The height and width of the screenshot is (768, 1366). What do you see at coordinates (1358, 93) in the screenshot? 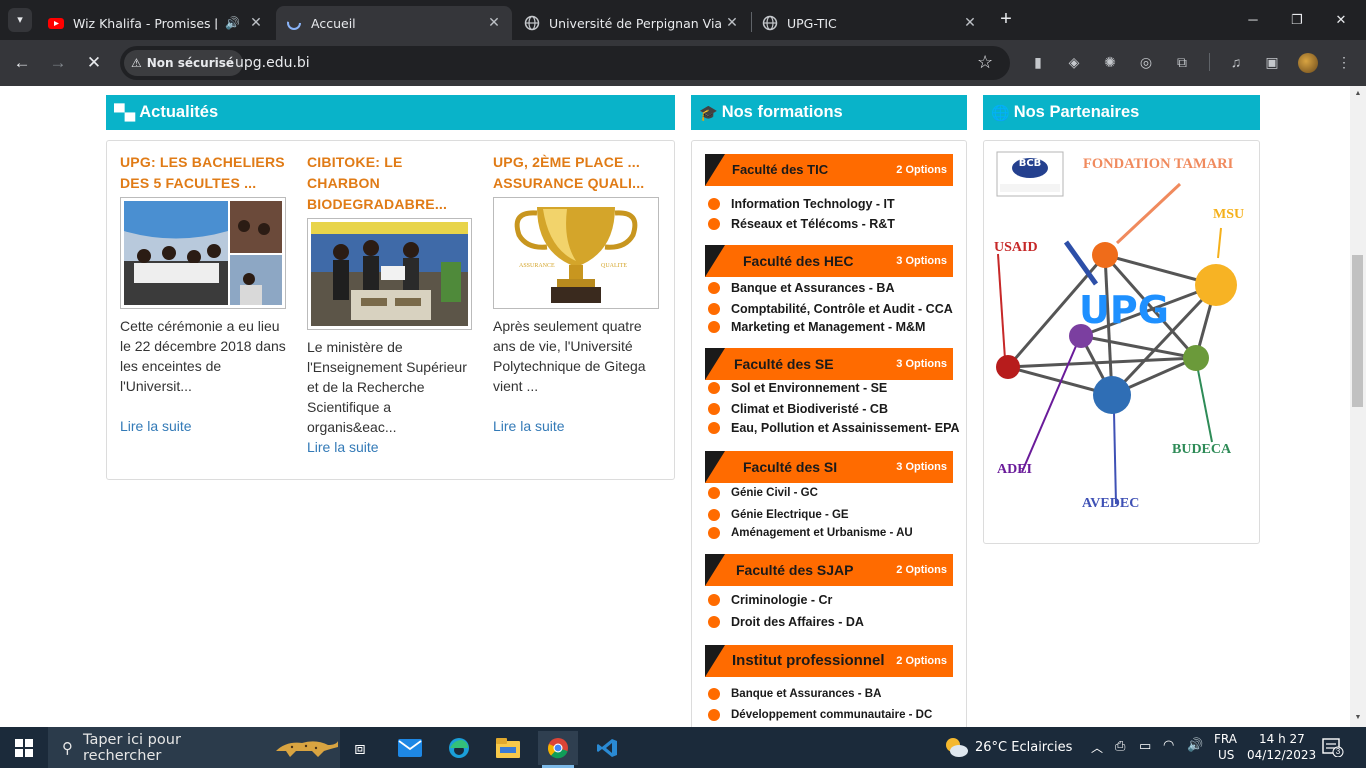
I see `scroll-up-icon: ▲` at bounding box center [1358, 93].